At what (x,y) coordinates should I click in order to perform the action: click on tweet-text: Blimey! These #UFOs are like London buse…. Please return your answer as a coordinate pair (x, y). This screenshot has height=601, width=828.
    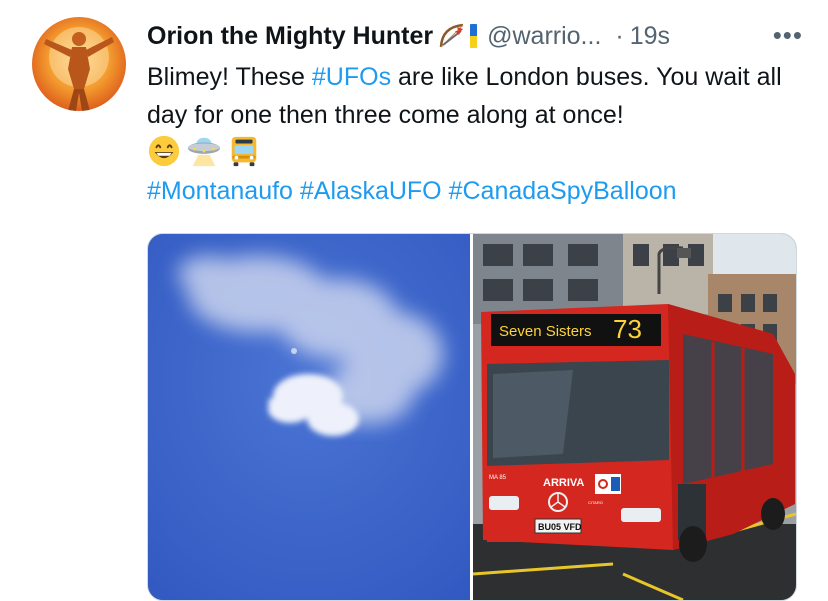
    Looking at the image, I should click on (482, 96).